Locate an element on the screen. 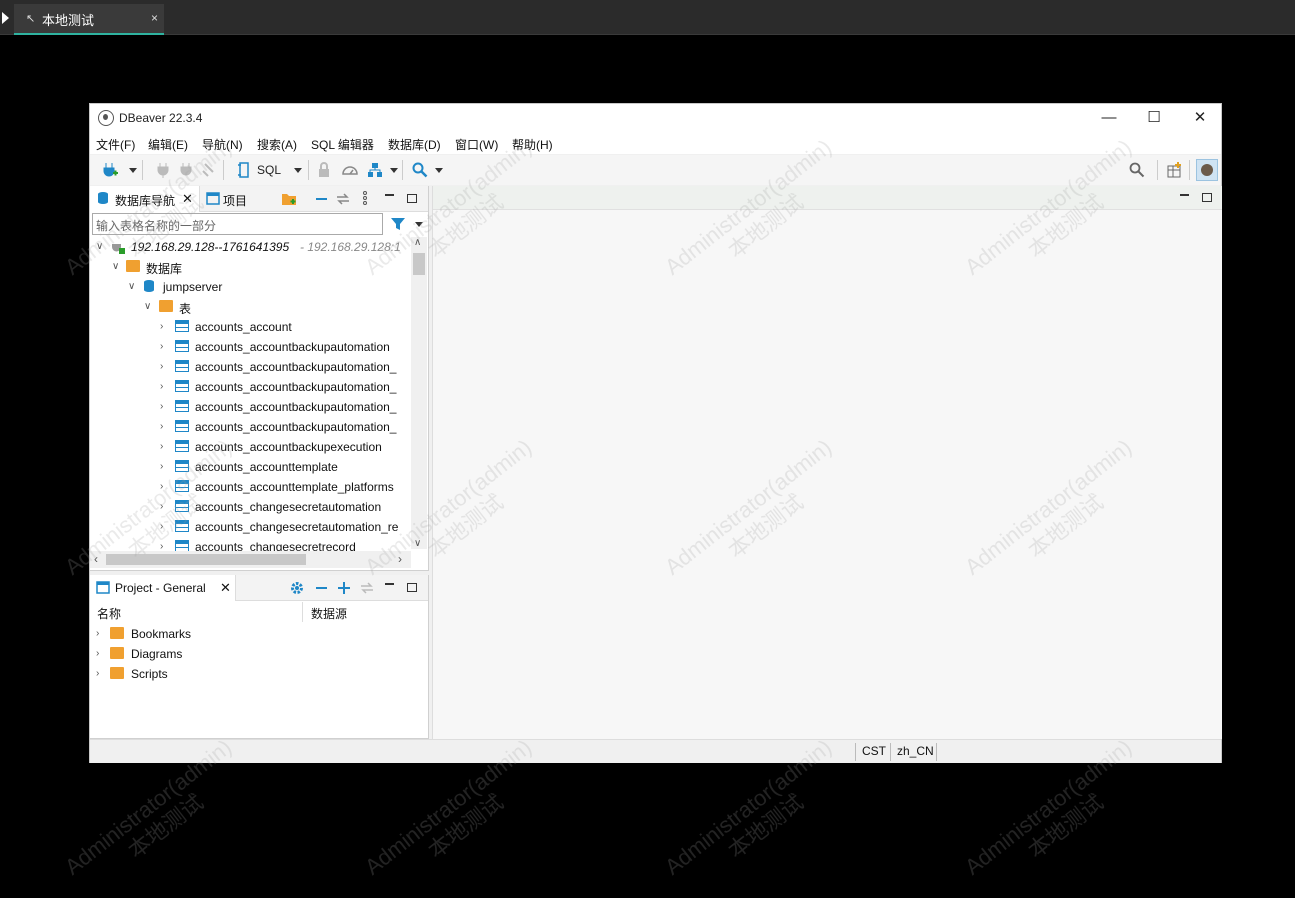 This screenshot has height=898, width=1295. column-header-datasource: 数据源 is located at coordinates (329, 612).